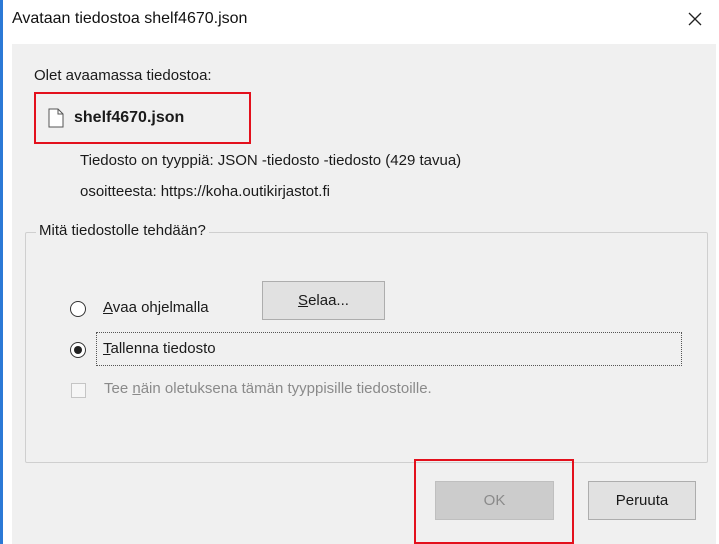 The image size is (719, 544). Describe the element at coordinates (303, 300) in the screenshot. I see `browse-accel: S` at that location.